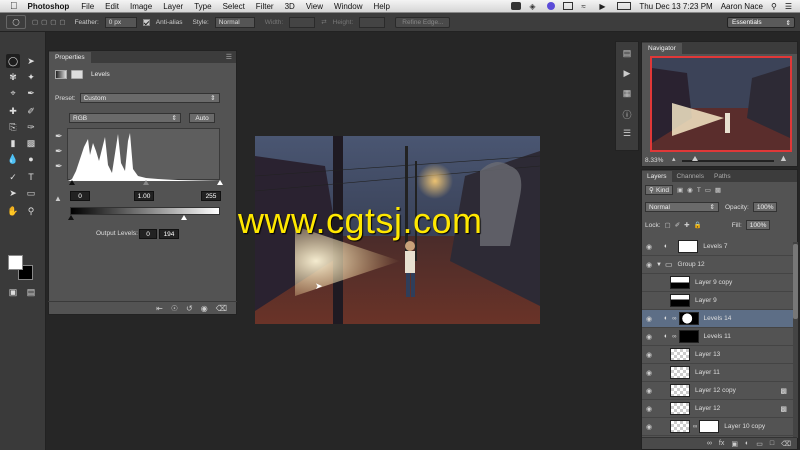 The height and width of the screenshot is (450, 800). What do you see at coordinates (722, 176) in the screenshot?
I see `tab-paths: Paths` at bounding box center [722, 176].